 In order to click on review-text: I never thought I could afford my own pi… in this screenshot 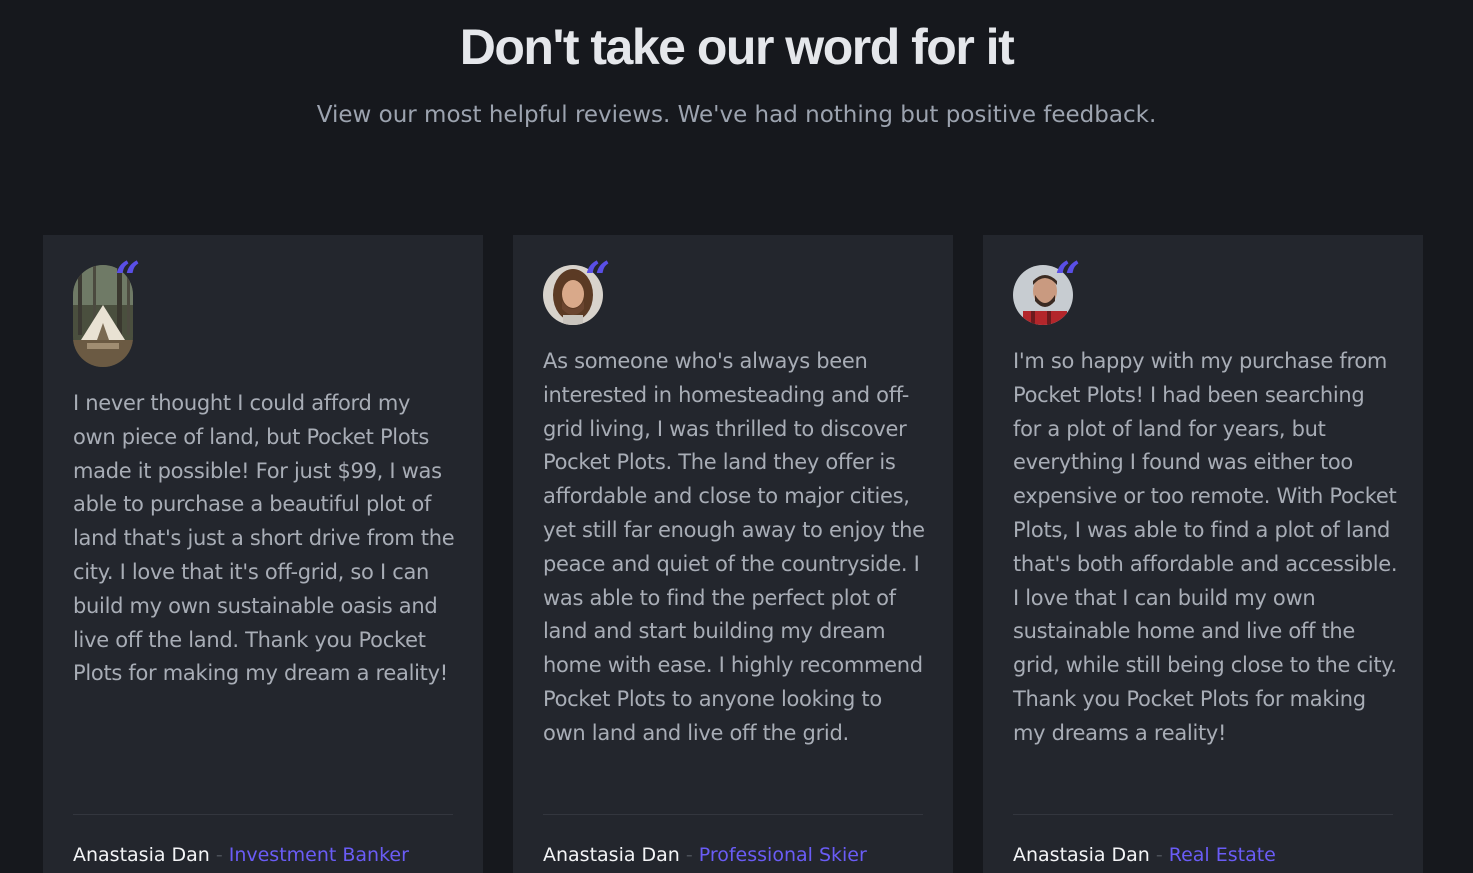, I will do `click(264, 538)`.